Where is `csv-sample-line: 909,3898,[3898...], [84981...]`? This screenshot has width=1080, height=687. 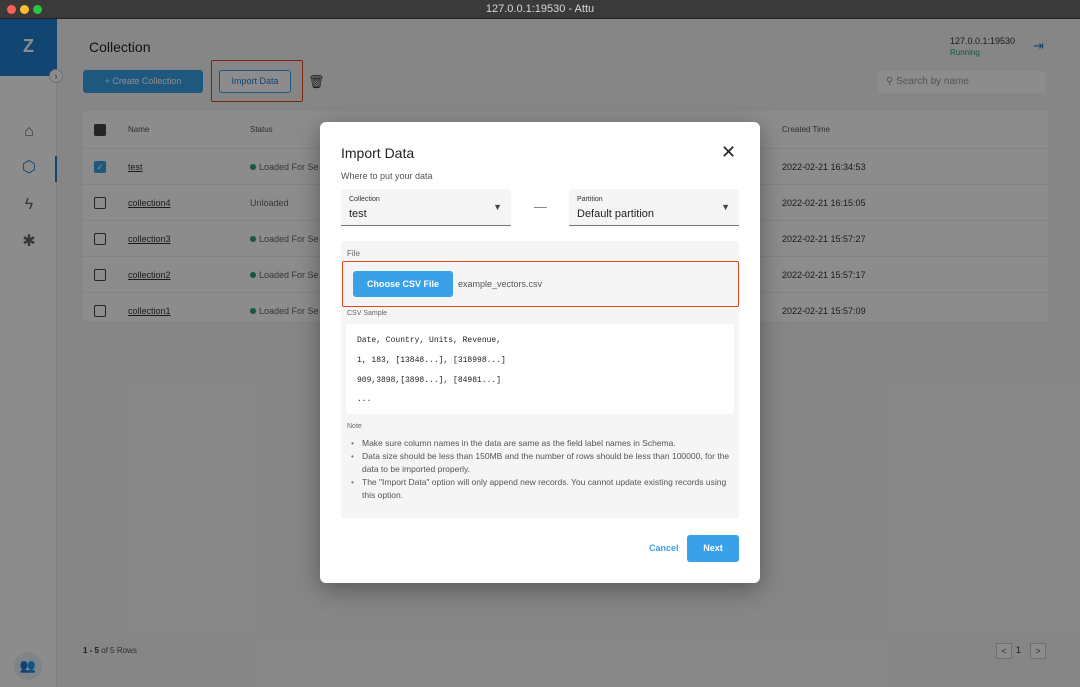 csv-sample-line: 909,3898,[3898...], [84981...] is located at coordinates (429, 380).